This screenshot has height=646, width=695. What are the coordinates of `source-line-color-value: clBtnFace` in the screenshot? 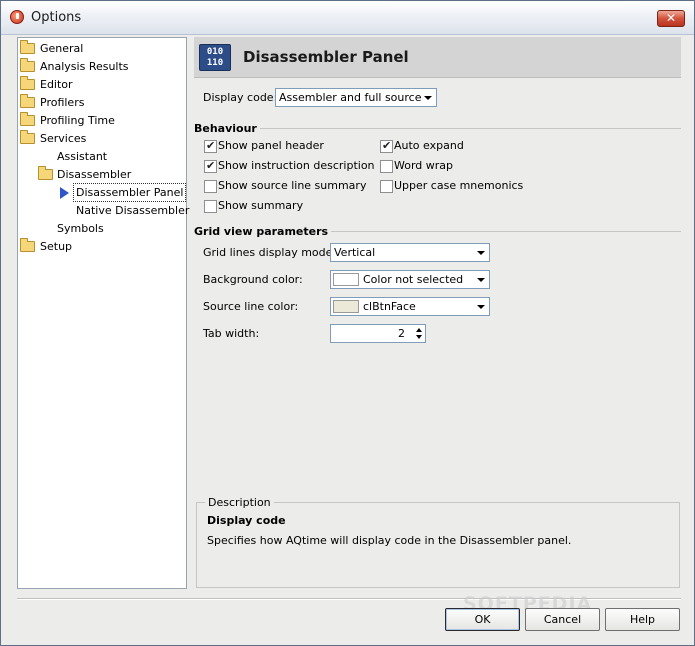 It's located at (389, 306).